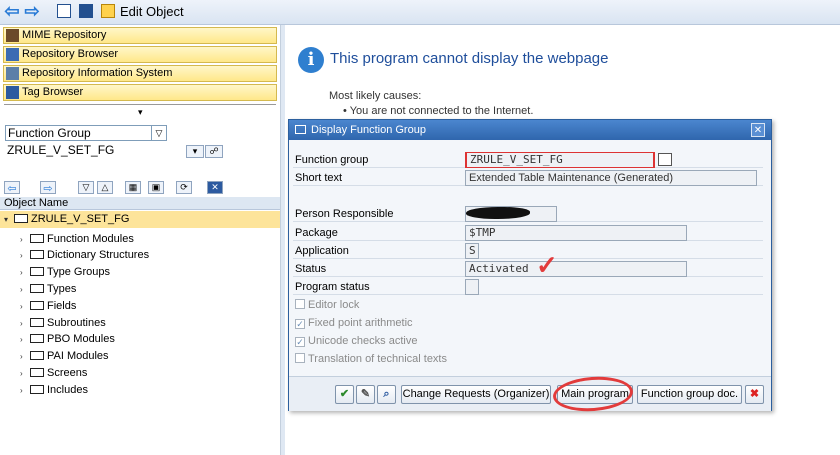 The width and height of the screenshot is (840, 455). Describe the element at coordinates (576, 233) in the screenshot. I see `package-field: $TMP` at that location.